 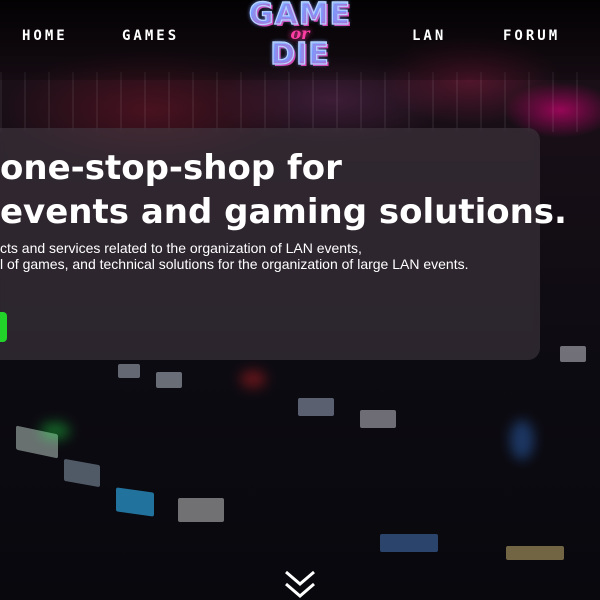 What do you see at coordinates (429, 36) in the screenshot?
I see `nav-lan: LAN` at bounding box center [429, 36].